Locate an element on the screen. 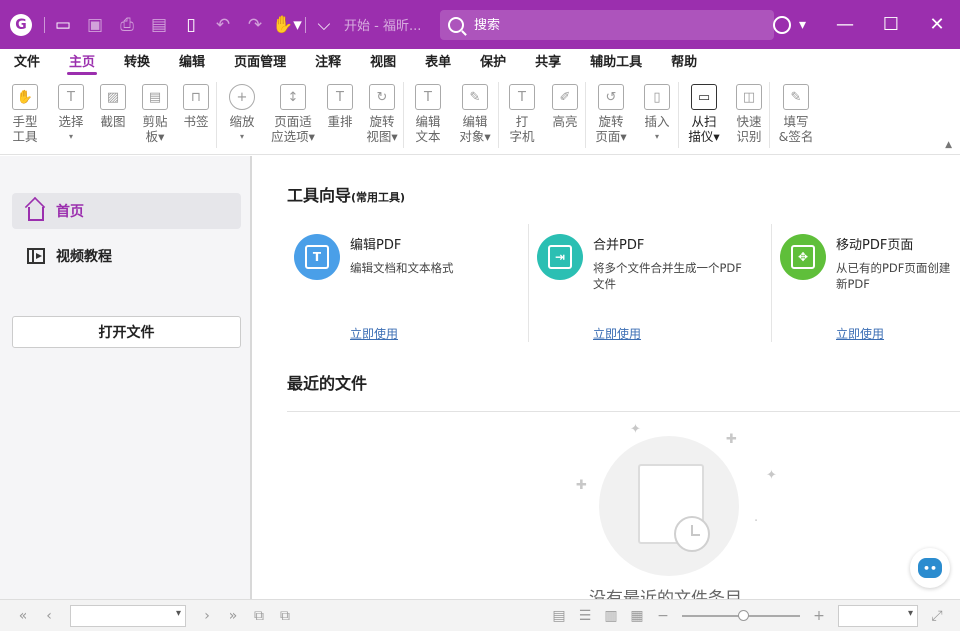 The width and height of the screenshot is (960, 631). zoom-in-icon: + is located at coordinates (819, 616).